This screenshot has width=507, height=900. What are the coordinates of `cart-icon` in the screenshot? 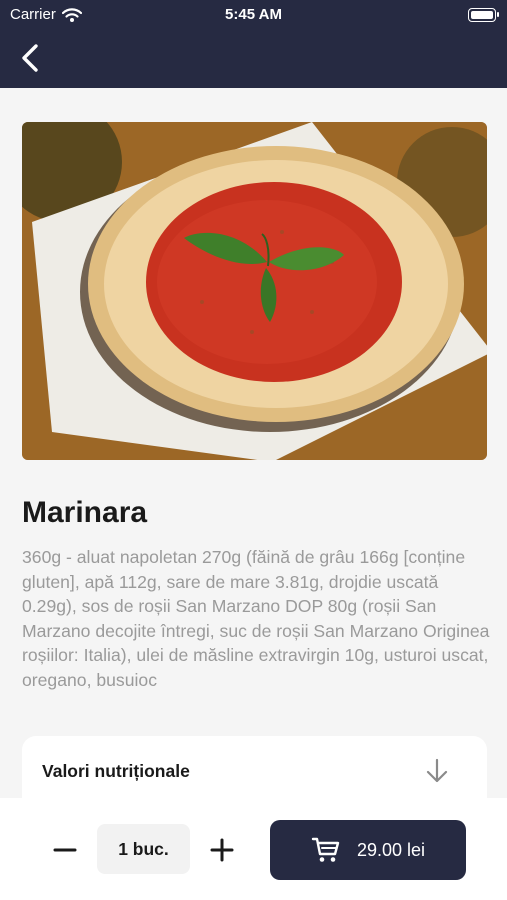 It's located at (325, 849).